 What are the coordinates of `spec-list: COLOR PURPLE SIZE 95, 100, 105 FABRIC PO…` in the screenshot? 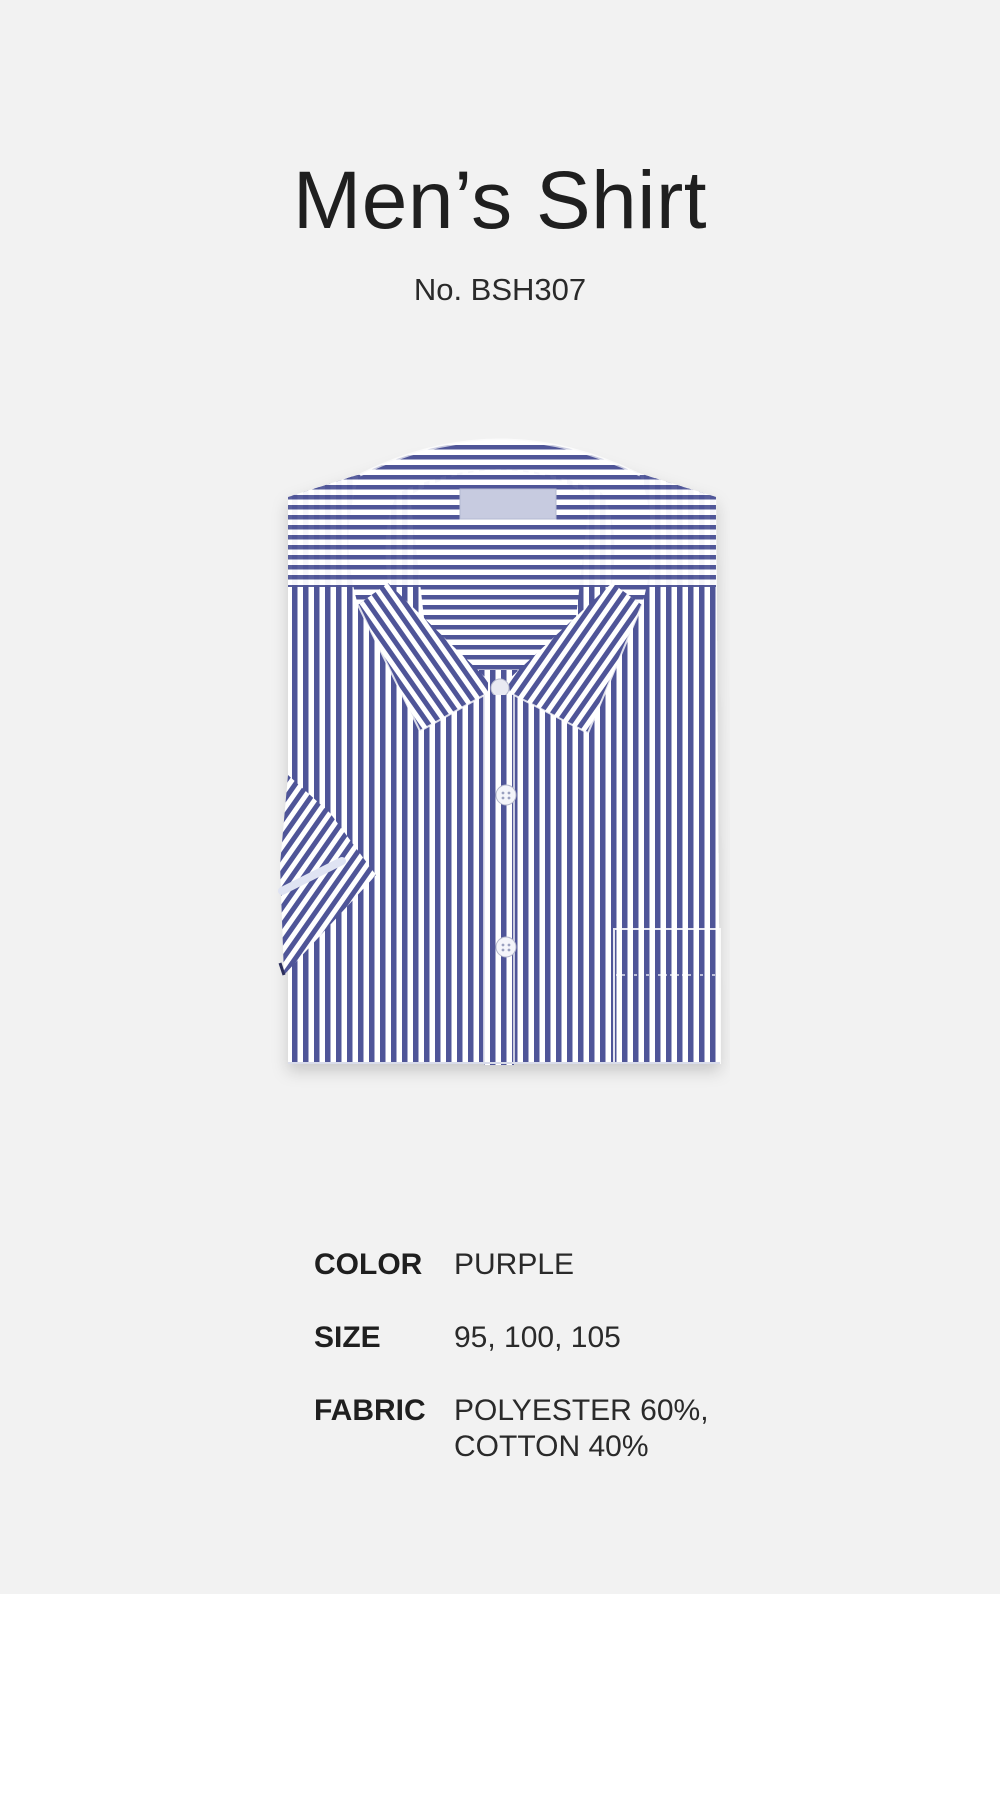 It's located at (544, 1374).